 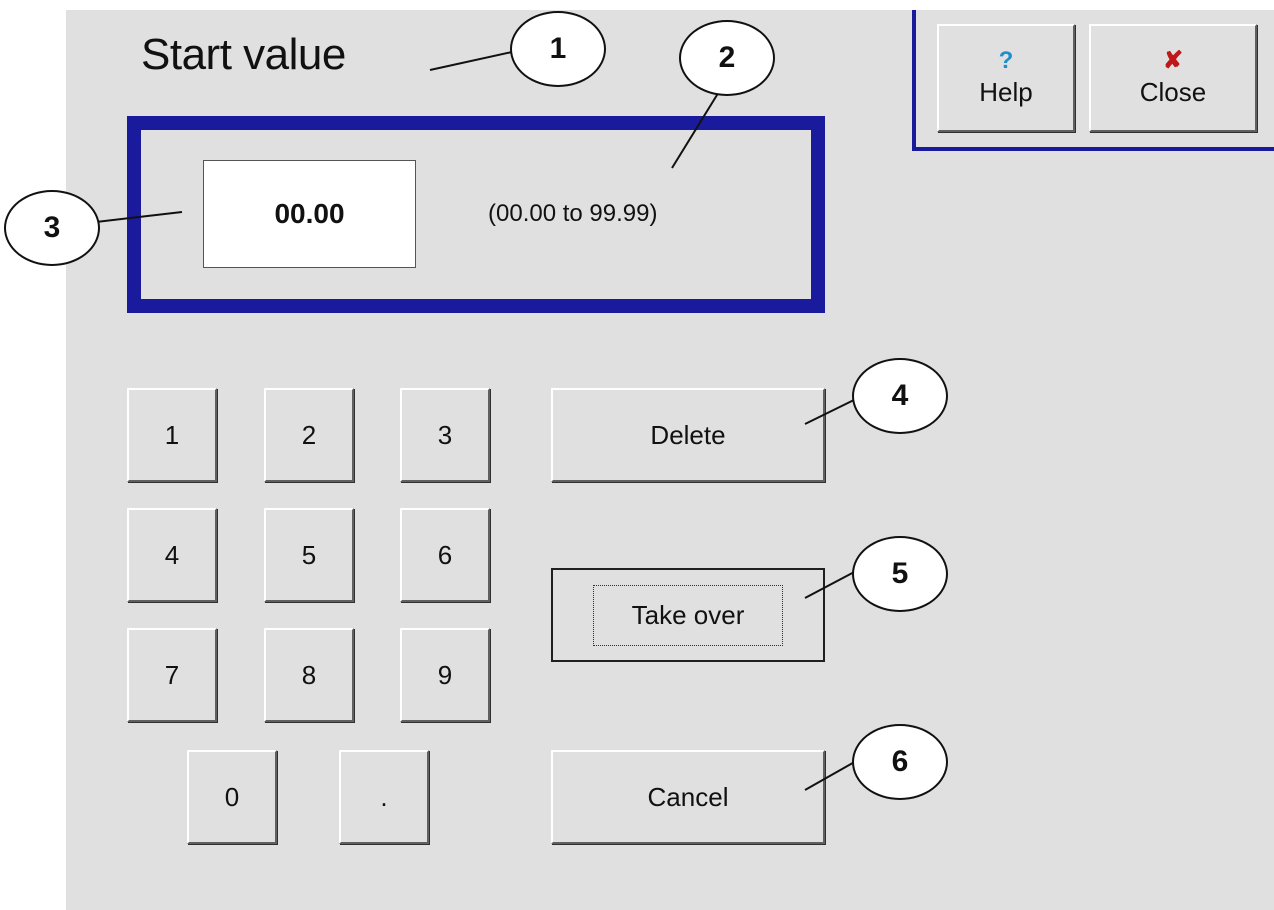 I want to click on callout-2: 2, so click(x=727, y=58).